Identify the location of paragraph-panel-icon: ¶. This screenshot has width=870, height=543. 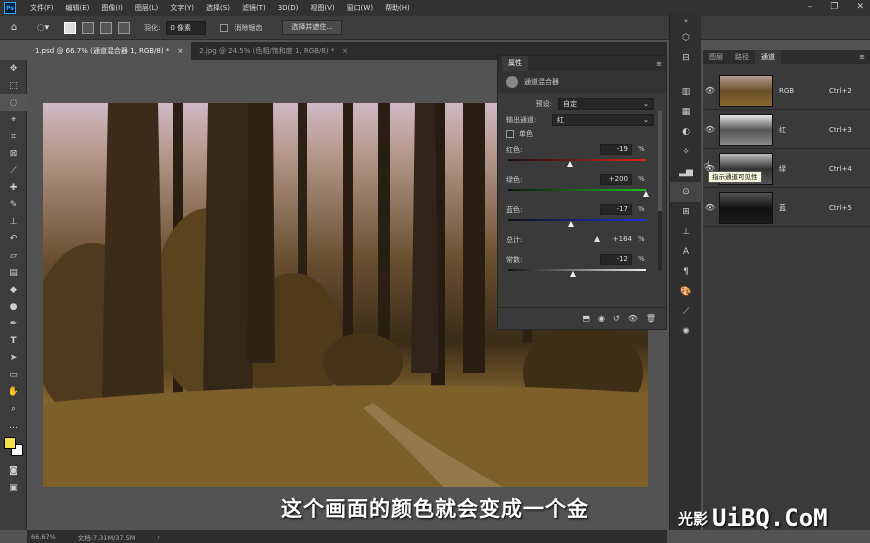
(686, 272).